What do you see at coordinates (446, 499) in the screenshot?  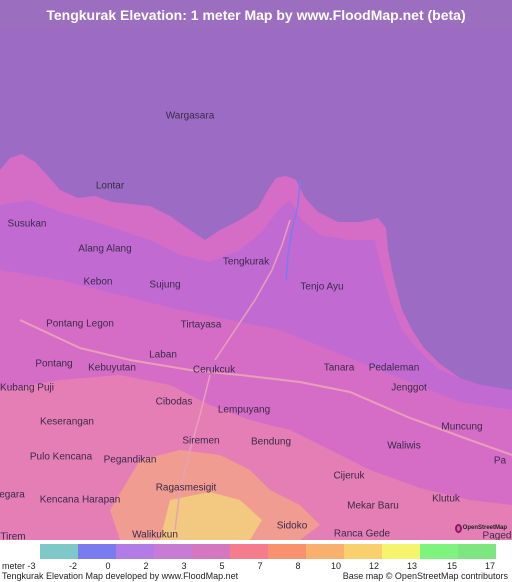 I see `place-klutuk: Klutuk` at bounding box center [446, 499].